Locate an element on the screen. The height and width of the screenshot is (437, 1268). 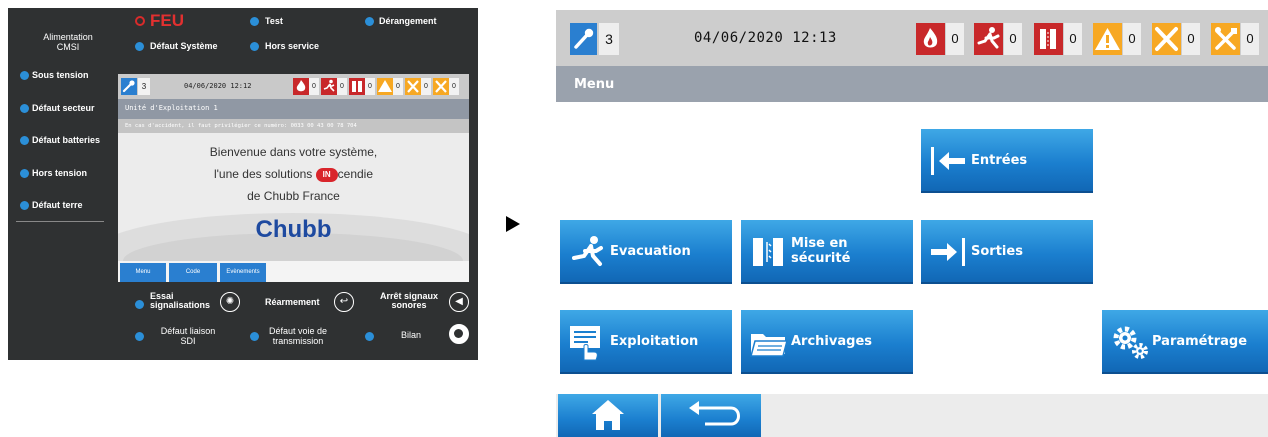
entrees-button: Entrées is located at coordinates (1007, 161).